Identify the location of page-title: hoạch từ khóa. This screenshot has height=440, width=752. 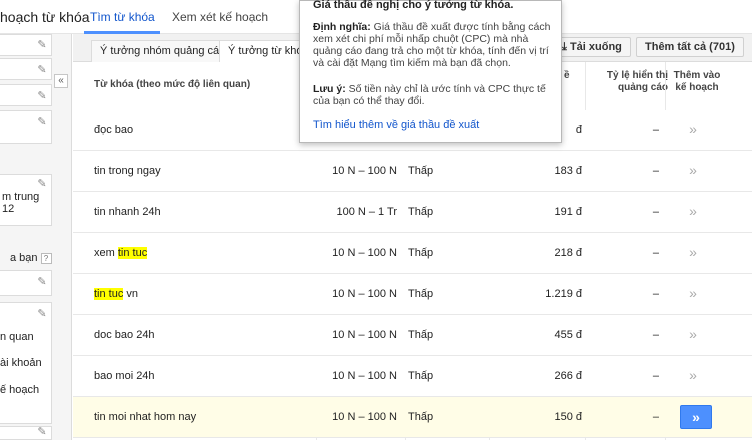
(45, 17).